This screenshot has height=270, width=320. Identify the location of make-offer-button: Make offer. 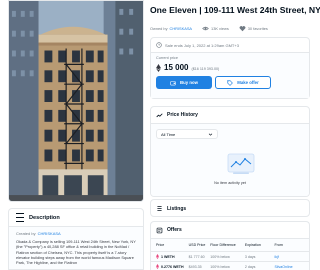
(243, 82).